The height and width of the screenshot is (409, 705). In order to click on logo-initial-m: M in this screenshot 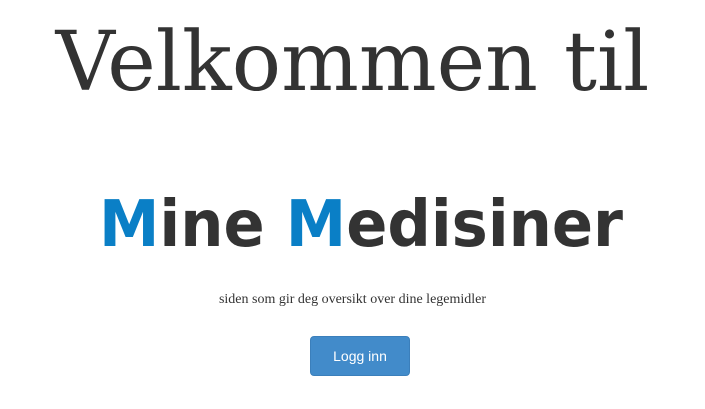, I will do `click(129, 222)`.